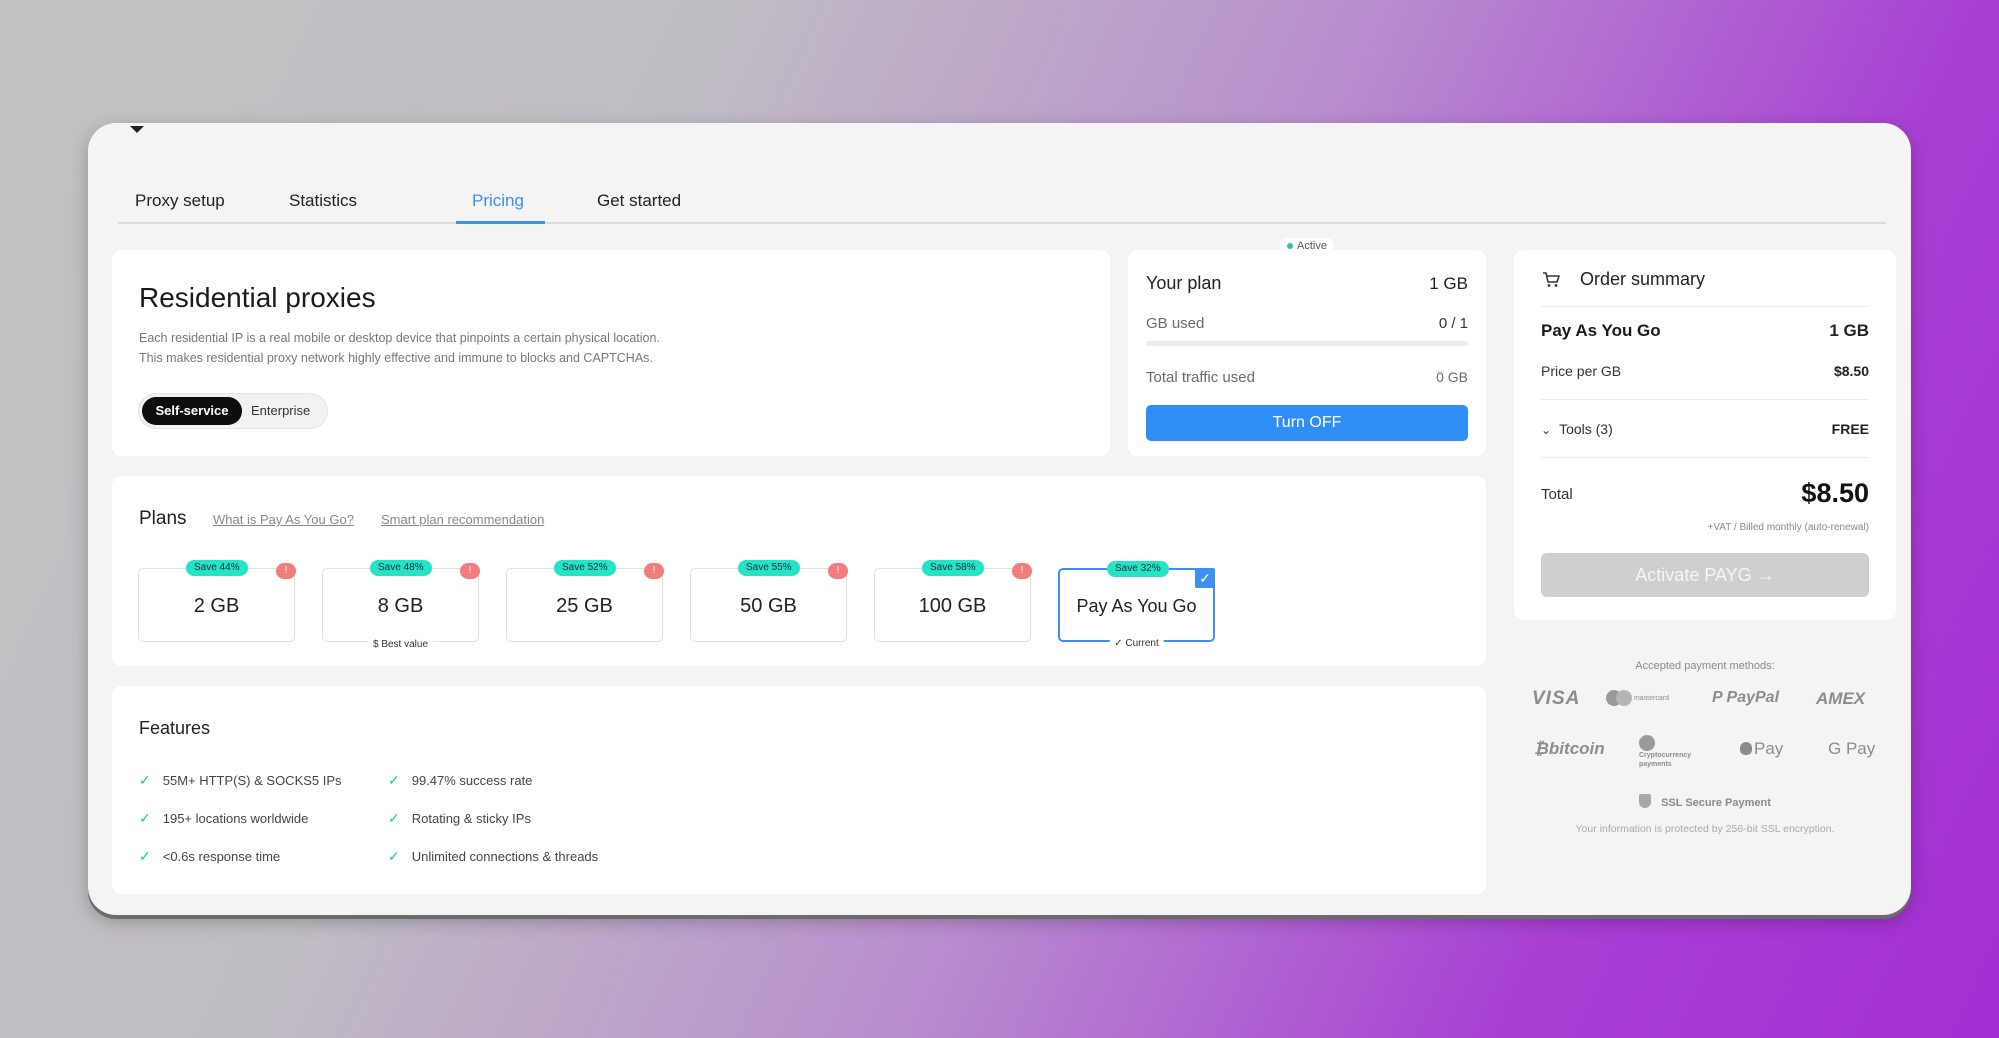 The image size is (1999, 1038). Describe the element at coordinates (1841, 698) in the screenshot. I see `amex-logo: AMEX` at that location.